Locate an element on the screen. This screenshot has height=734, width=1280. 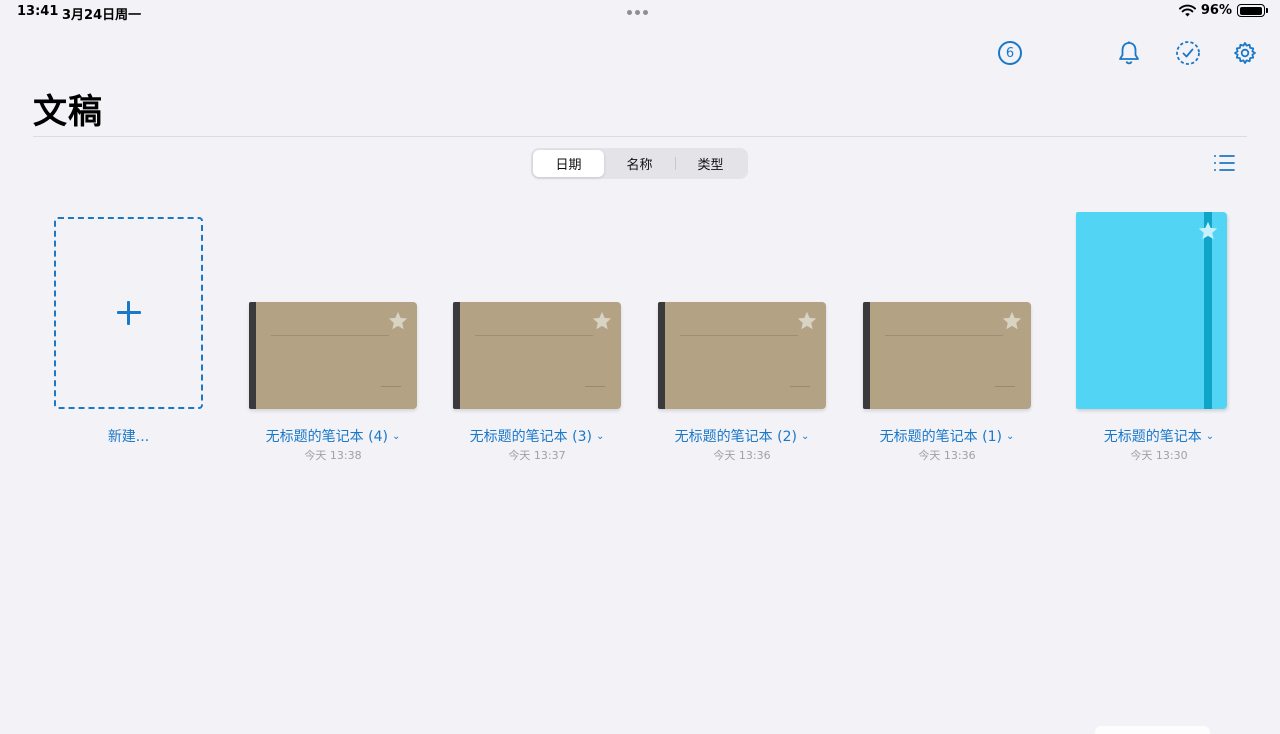
sort-option-type: 类型 is located at coordinates (710, 163).